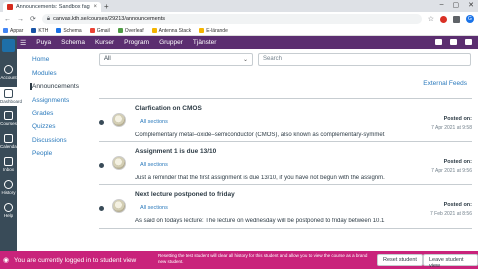  I want to click on apps-icon, so click(5, 30).